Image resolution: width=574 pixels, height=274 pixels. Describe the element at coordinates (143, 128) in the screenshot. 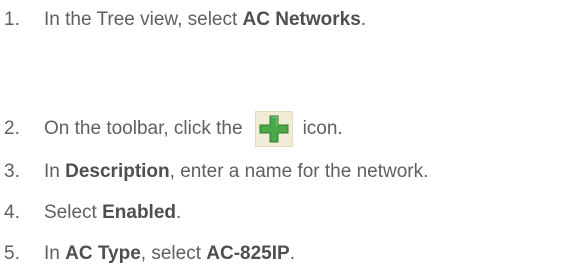

I see `step-text: On the toolbar, click the` at that location.